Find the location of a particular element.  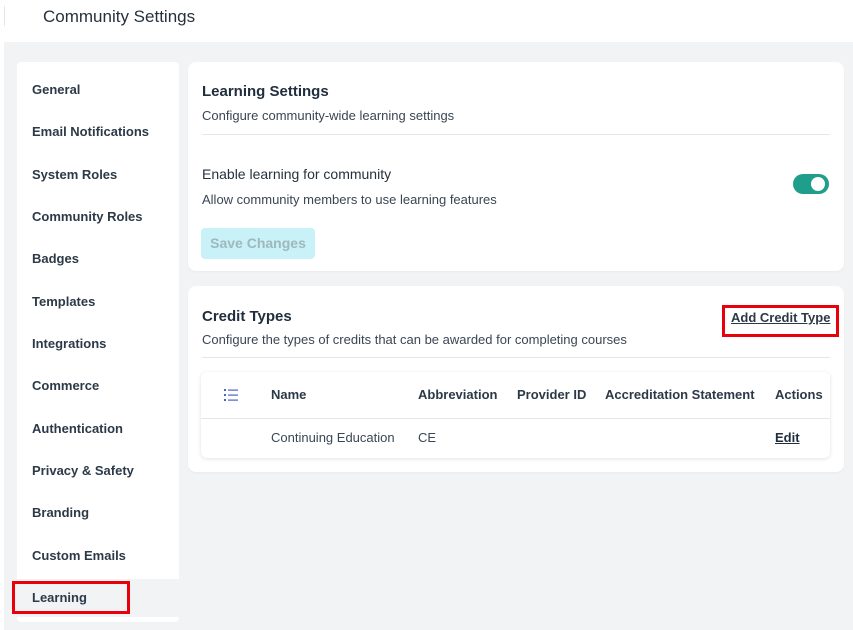

list-icon is located at coordinates (231, 395).